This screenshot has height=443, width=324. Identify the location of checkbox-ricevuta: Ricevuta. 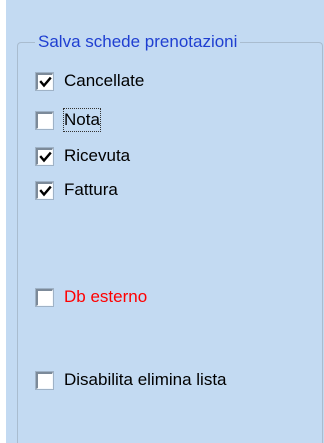
(83, 156).